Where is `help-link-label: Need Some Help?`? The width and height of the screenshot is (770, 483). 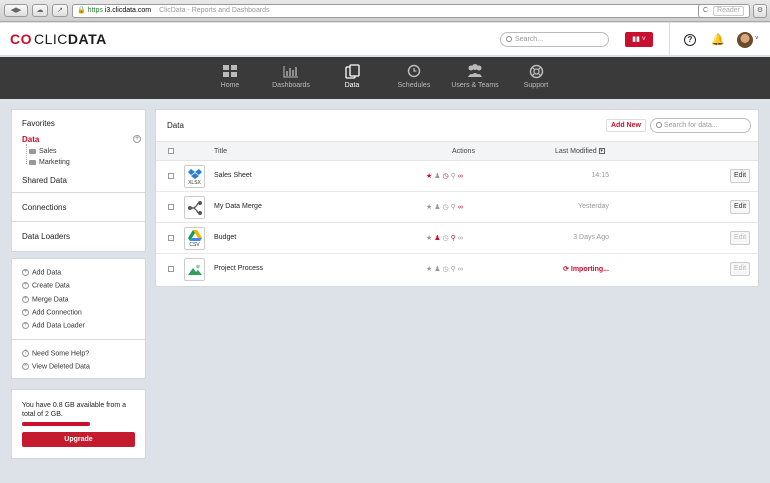 help-link-label: Need Some Help? is located at coordinates (61, 354).